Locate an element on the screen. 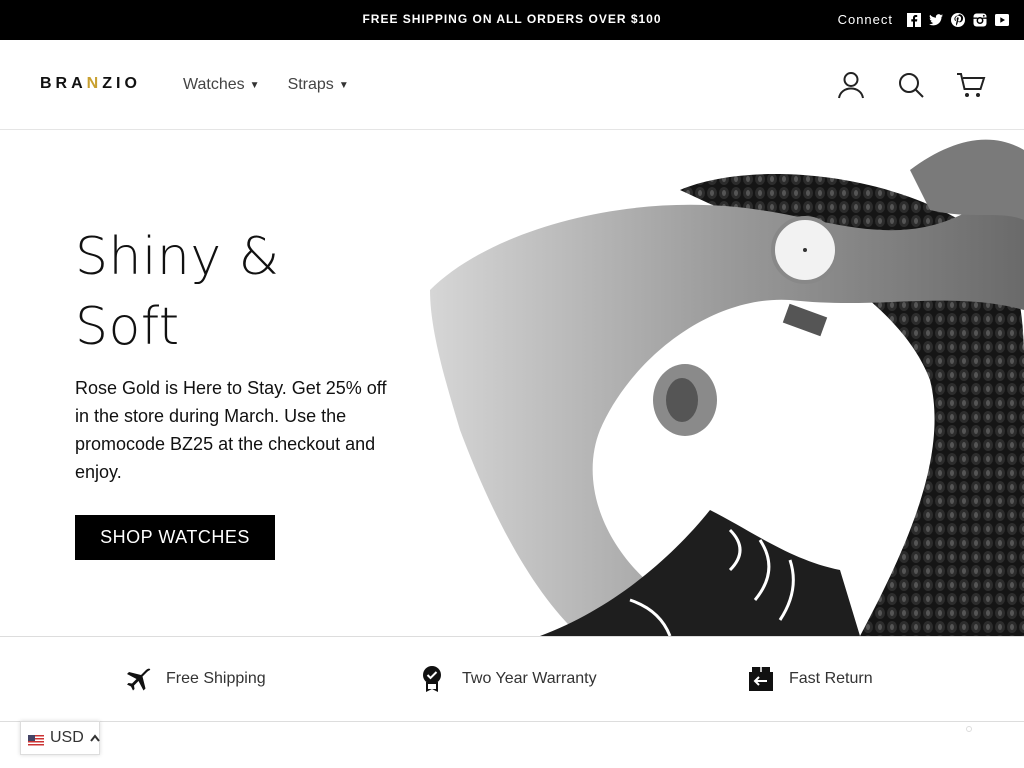 The image size is (1024, 768). search-icon is located at coordinates (911, 85).